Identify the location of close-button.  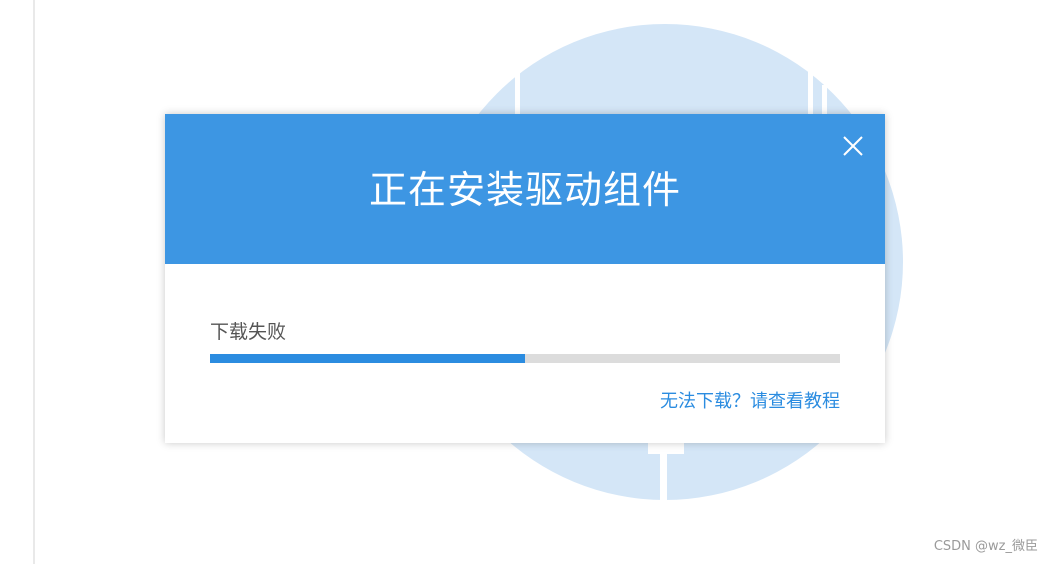
(853, 146).